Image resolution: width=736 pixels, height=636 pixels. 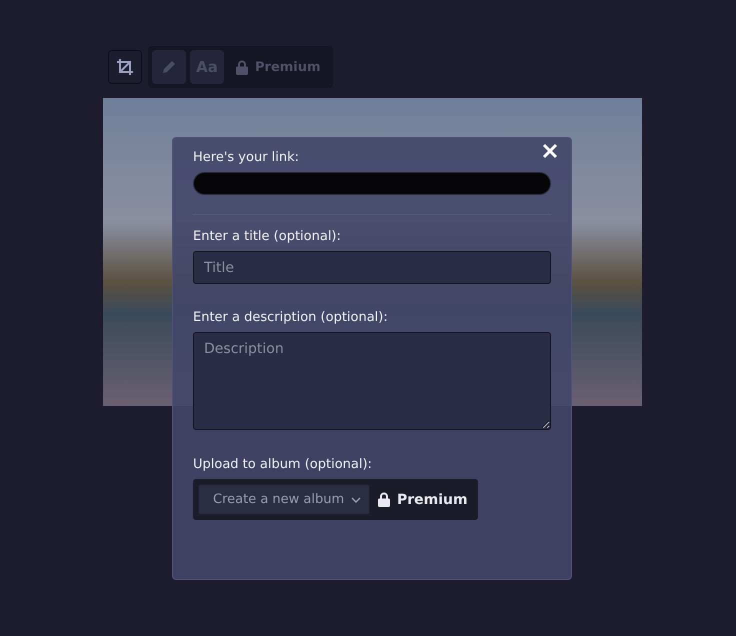 What do you see at coordinates (283, 464) in the screenshot?
I see `album-label: Upload to album (optional):` at bounding box center [283, 464].